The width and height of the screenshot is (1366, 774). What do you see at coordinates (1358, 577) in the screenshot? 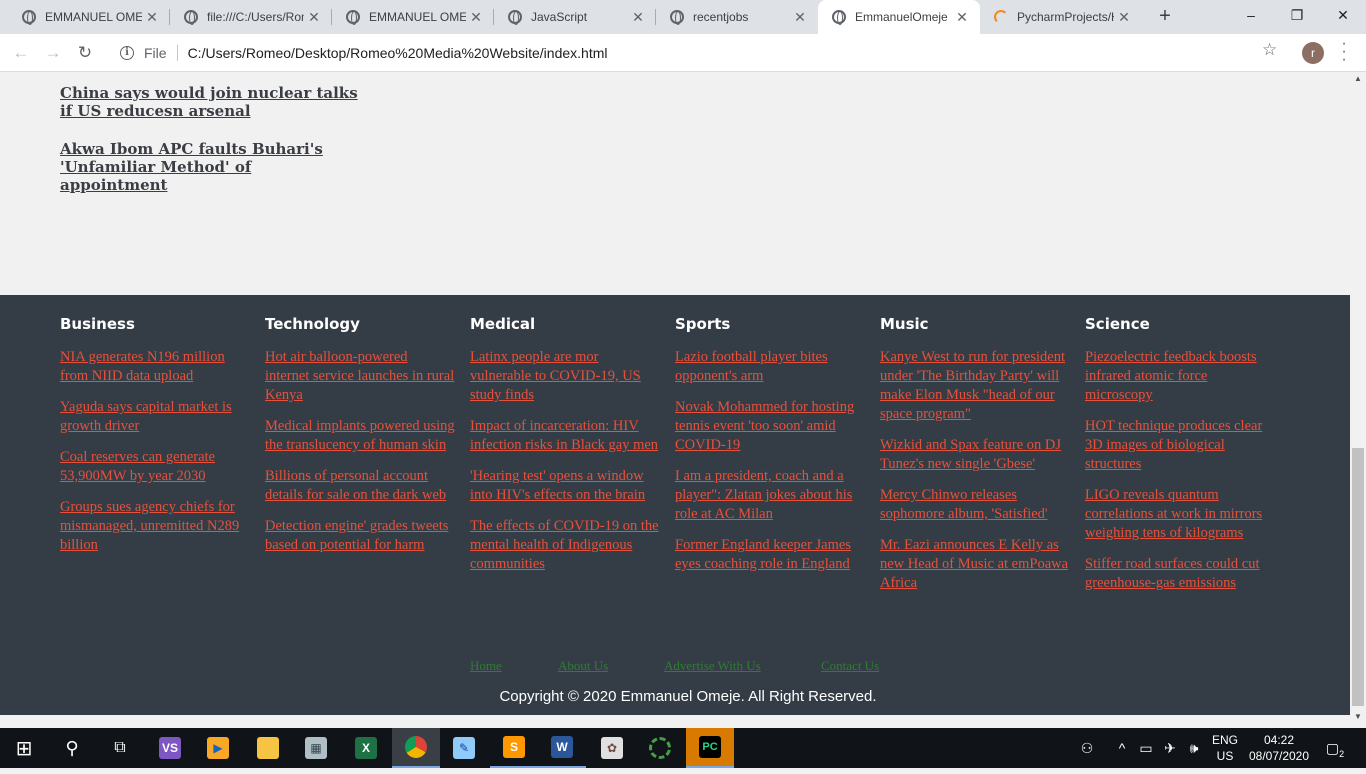
I see `scrollbar-thumb` at bounding box center [1358, 577].